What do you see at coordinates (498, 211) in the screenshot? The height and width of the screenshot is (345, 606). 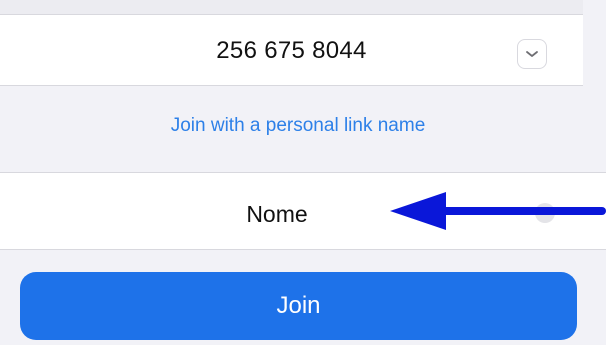 I see `arrow-left-icon` at bounding box center [498, 211].